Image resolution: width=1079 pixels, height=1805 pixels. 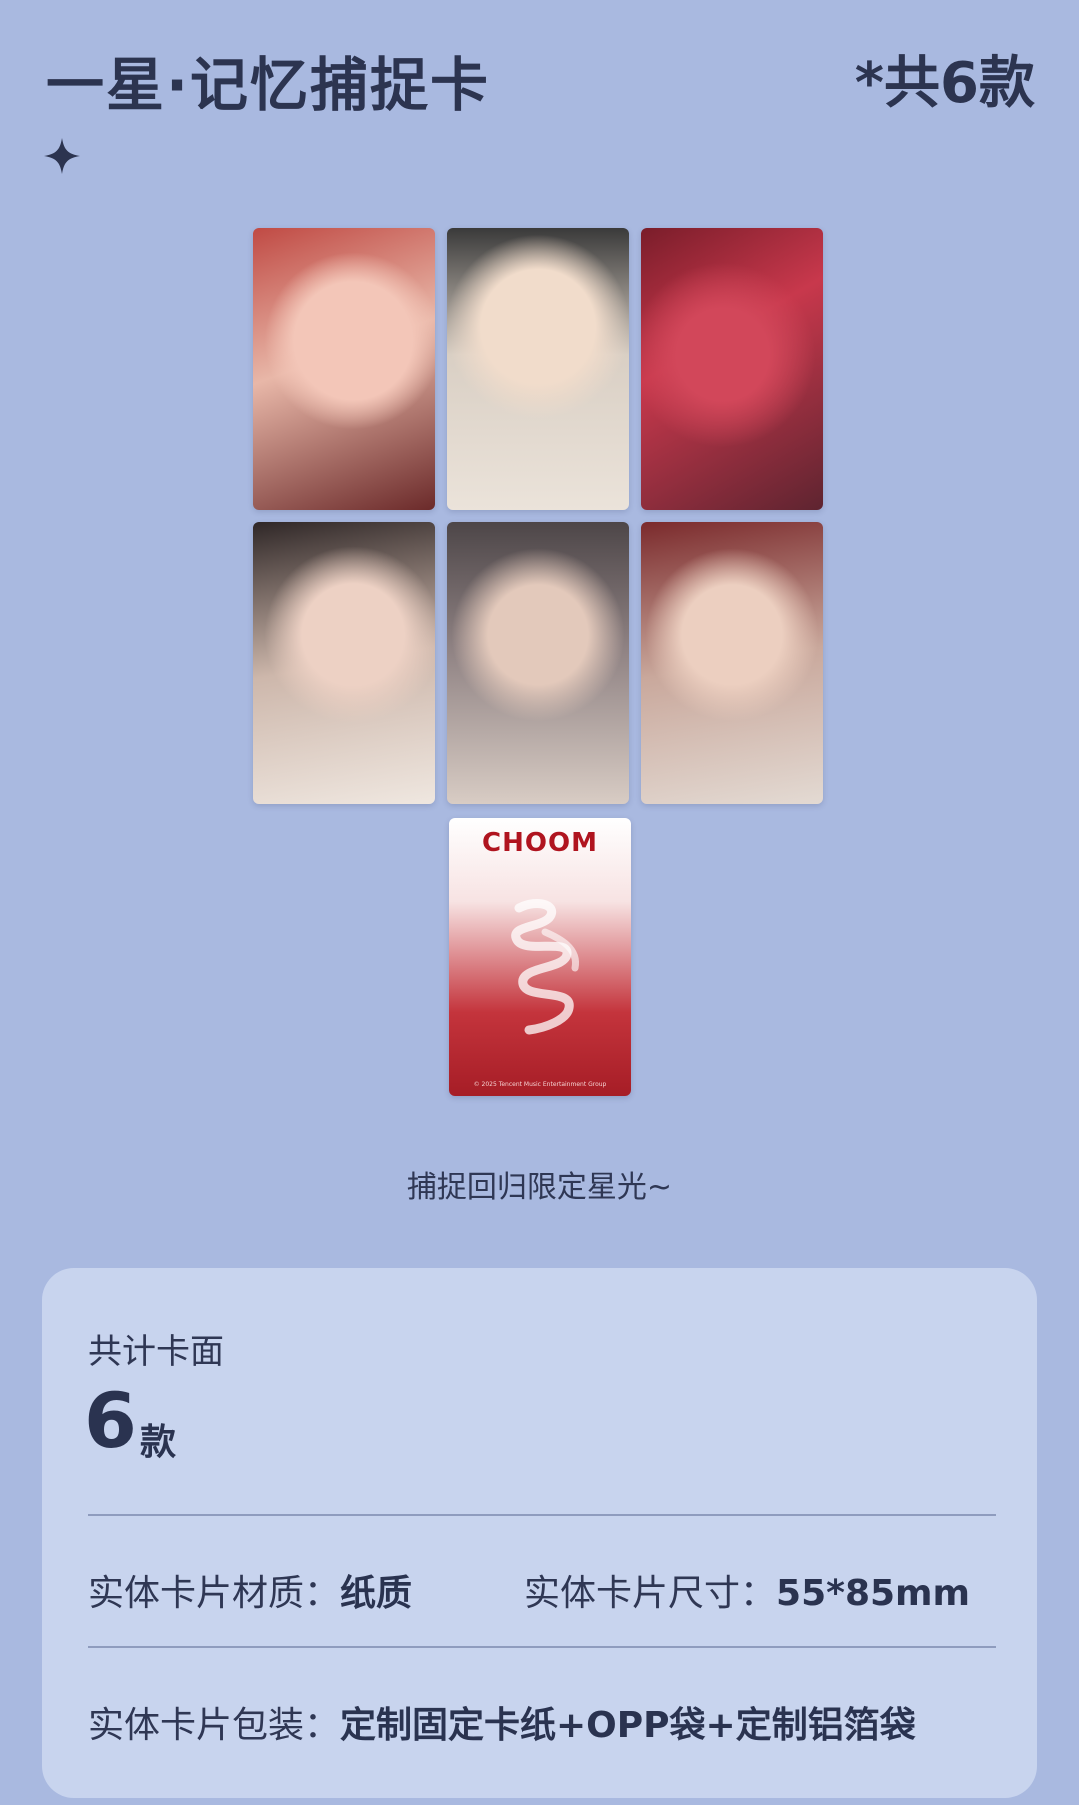 I want to click on sparkle-icon, so click(x=62, y=156).